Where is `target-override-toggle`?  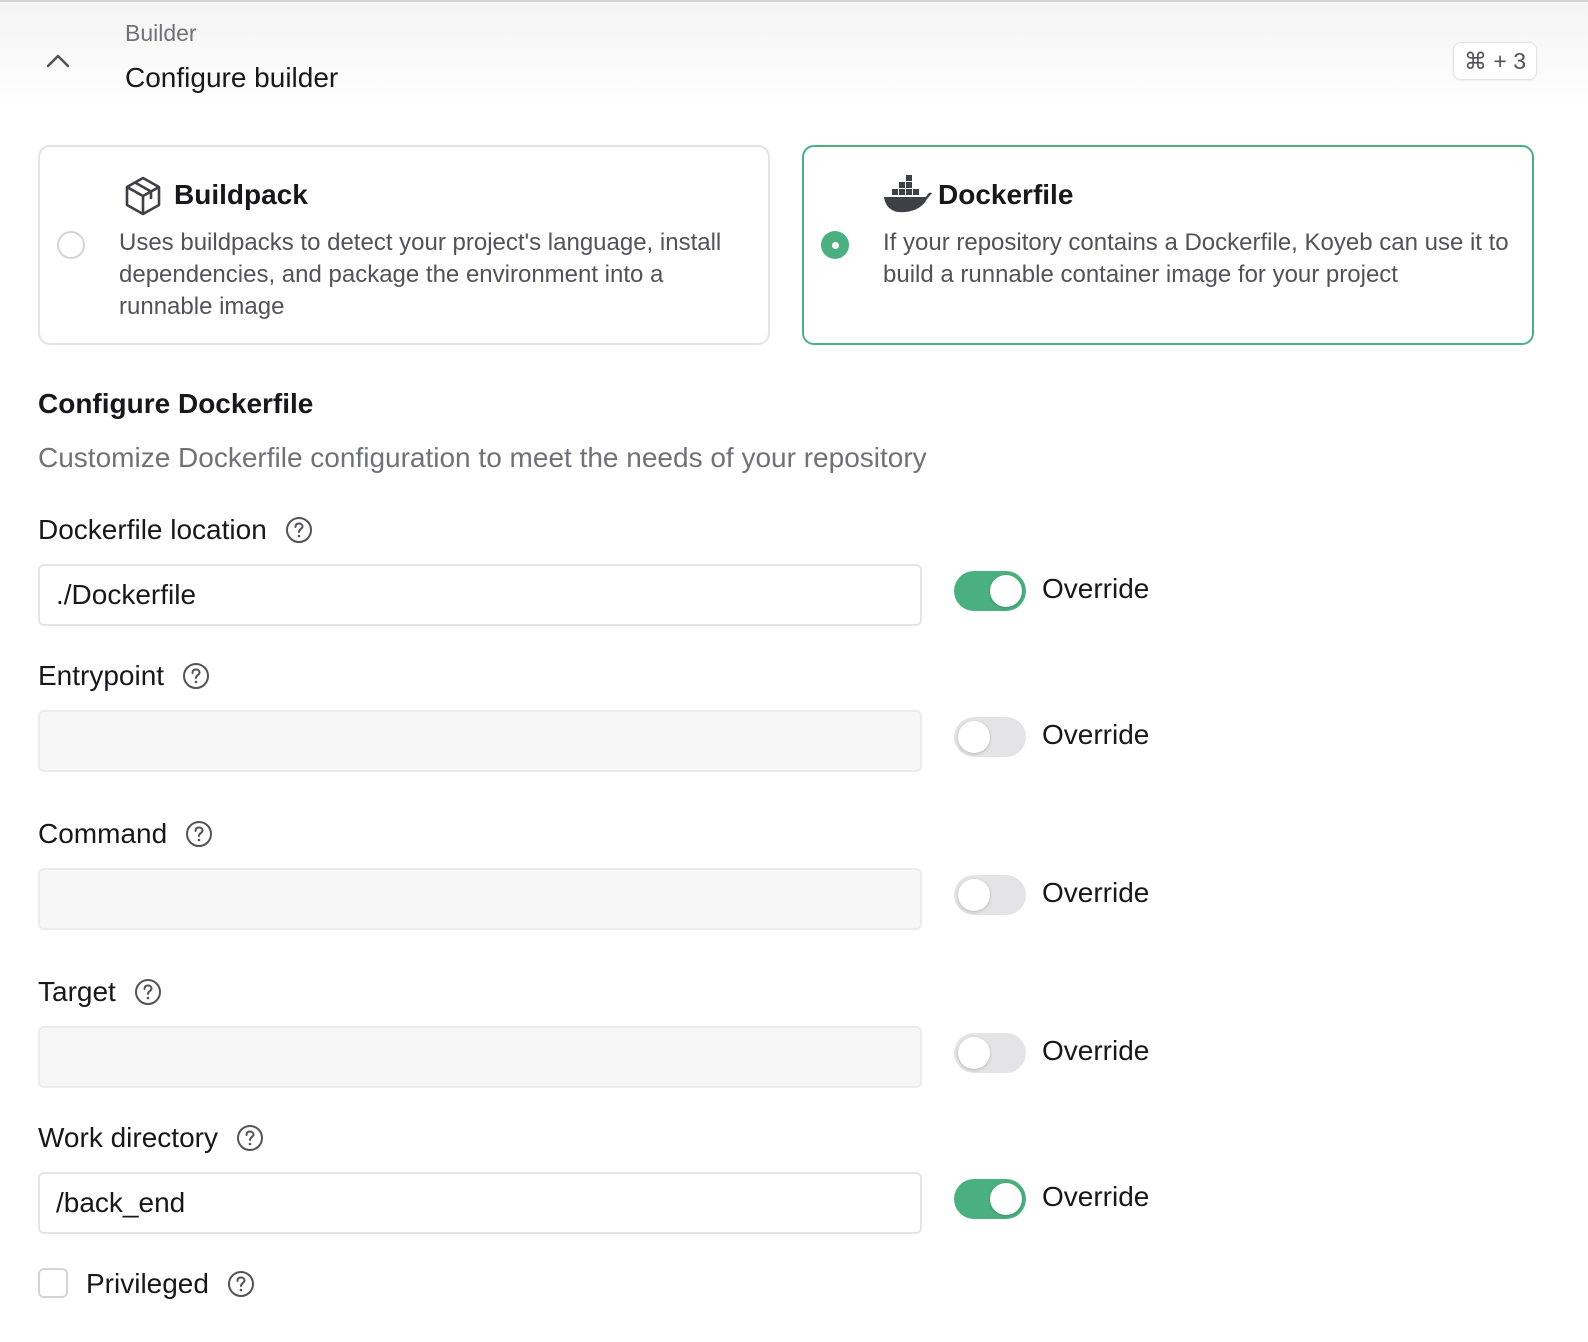
target-override-toggle is located at coordinates (990, 1053).